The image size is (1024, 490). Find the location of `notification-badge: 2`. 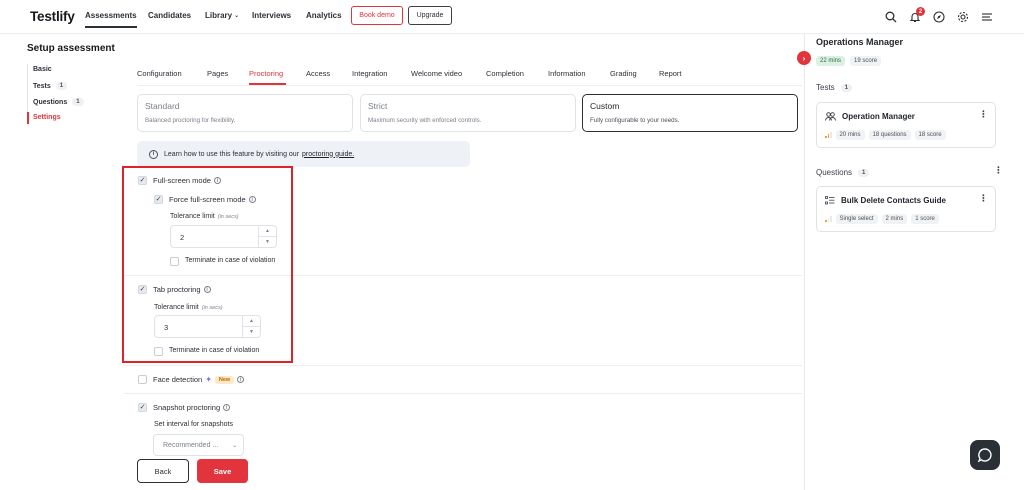

notification-badge: 2 is located at coordinates (920, 11).